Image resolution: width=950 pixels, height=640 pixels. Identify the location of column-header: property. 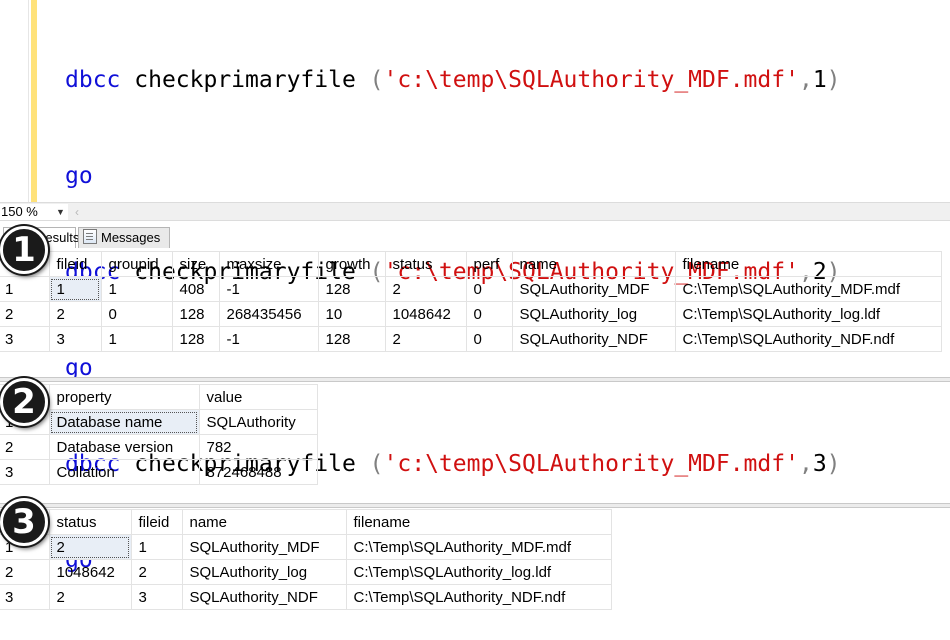
(124, 397).